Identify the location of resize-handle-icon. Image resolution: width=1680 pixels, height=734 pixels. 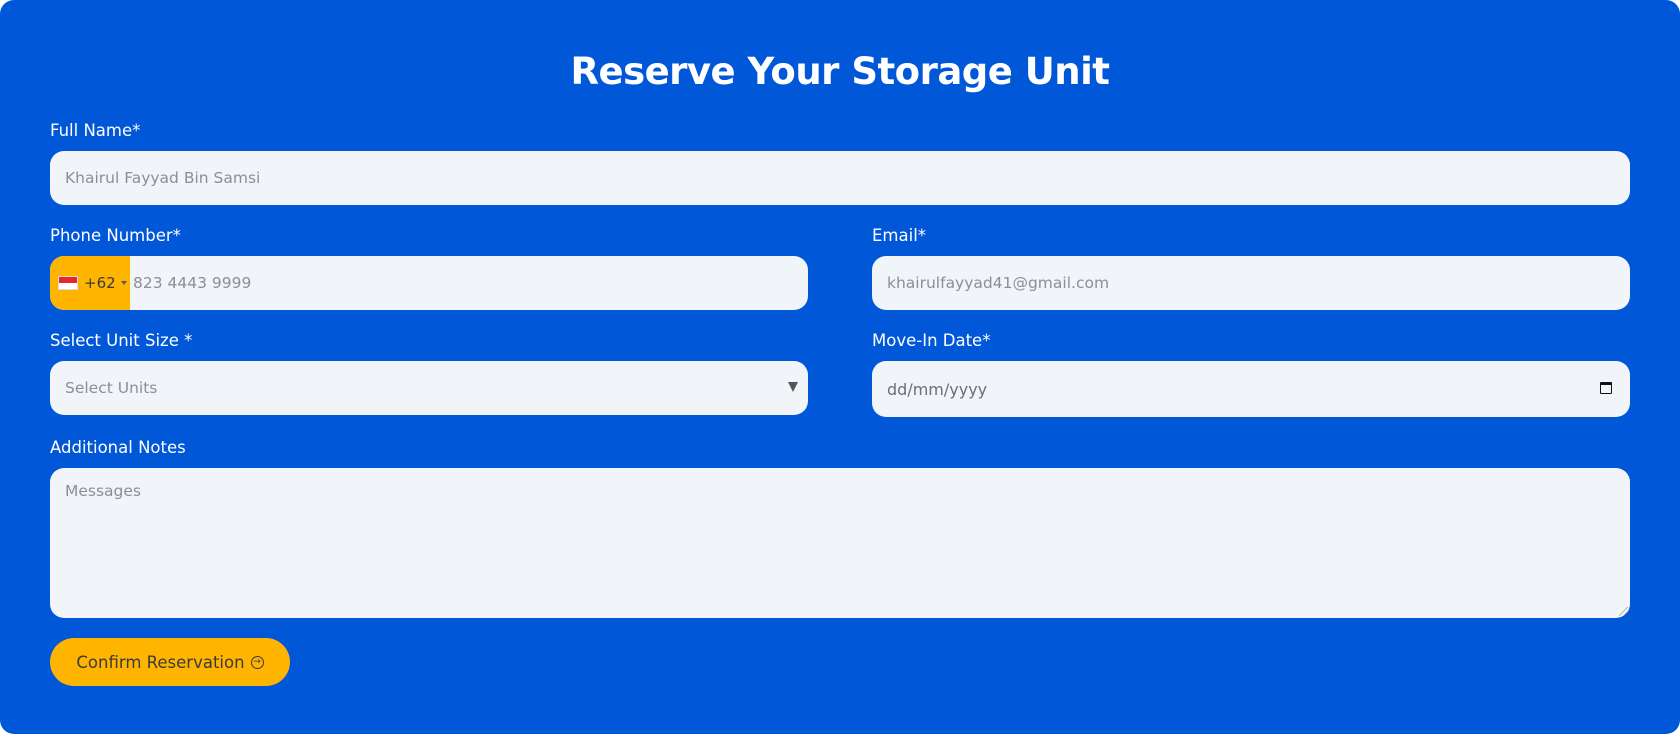
(1623, 611).